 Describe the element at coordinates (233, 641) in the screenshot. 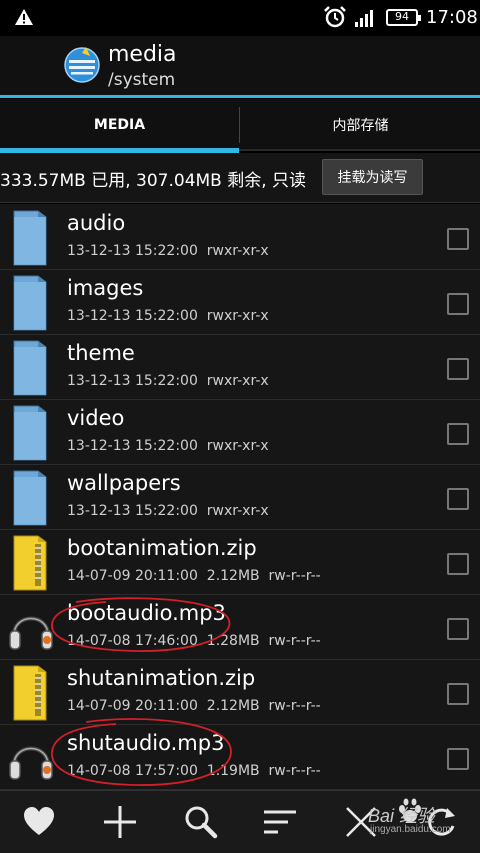

I see `file-size: 1.28MB` at that location.